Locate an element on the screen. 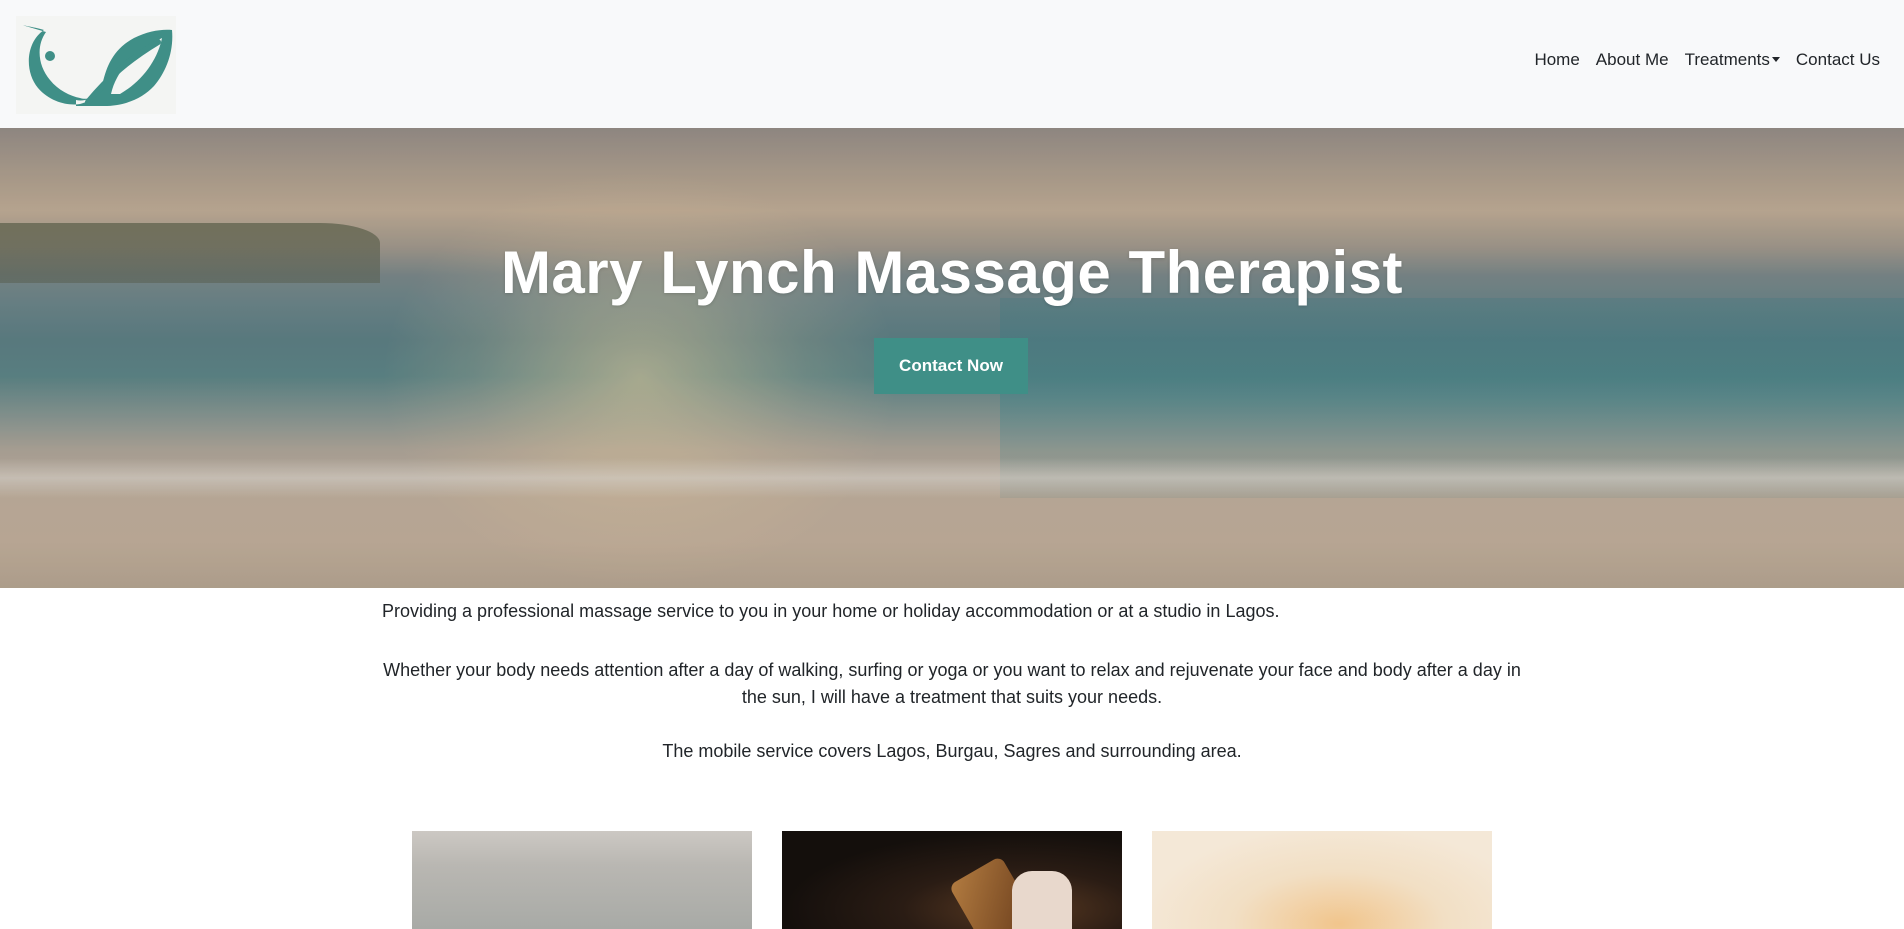 This screenshot has height=929, width=1904. nav-treatments-dropdown: Treatments is located at coordinates (1732, 60).